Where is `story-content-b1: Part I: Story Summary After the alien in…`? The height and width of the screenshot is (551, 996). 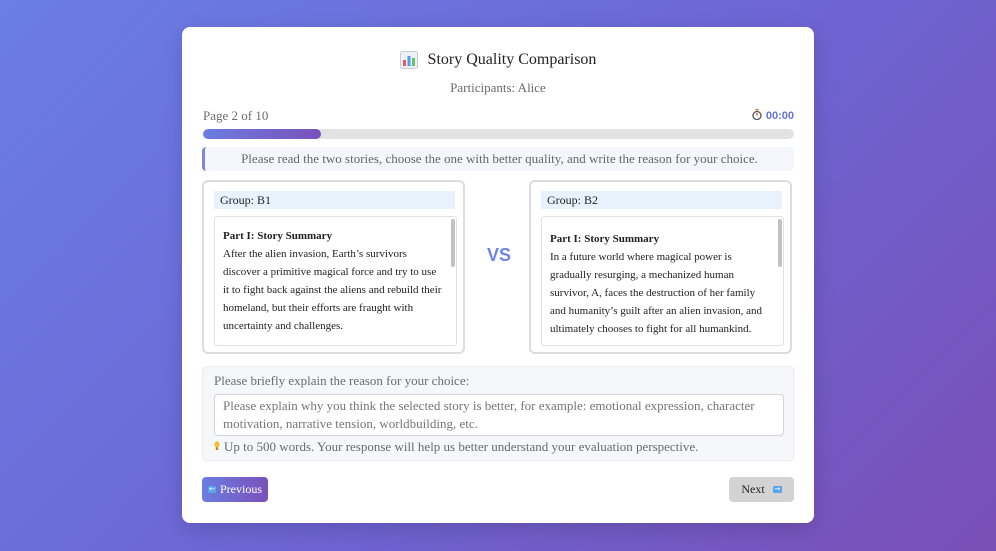
story-content-b1: Part I: Story Summary After the alien in… is located at coordinates (335, 276).